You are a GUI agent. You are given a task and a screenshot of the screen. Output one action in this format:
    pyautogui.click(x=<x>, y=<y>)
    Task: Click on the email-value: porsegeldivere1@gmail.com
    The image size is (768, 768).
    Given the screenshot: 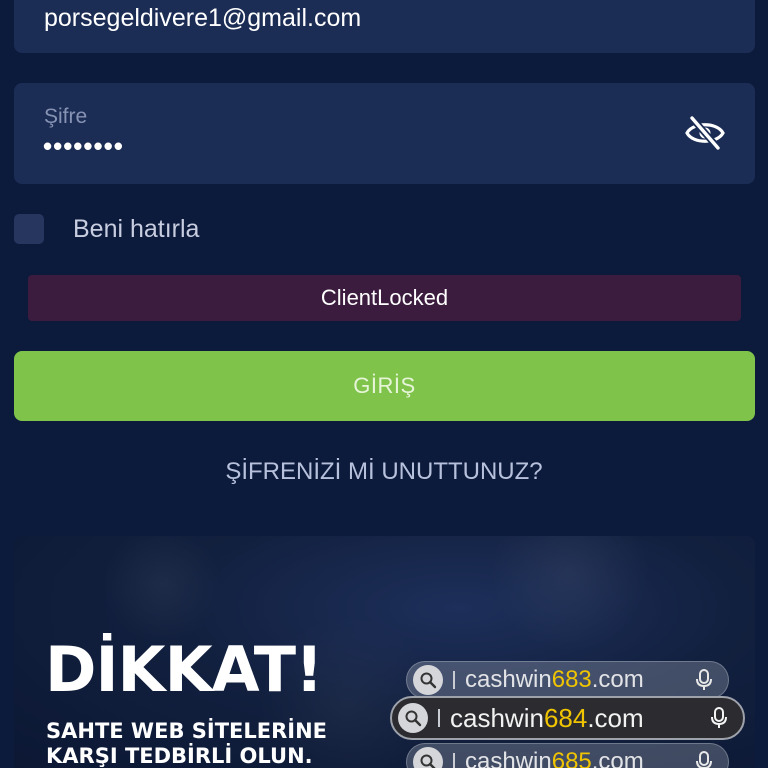 What is the action you would take?
    pyautogui.click(x=203, y=18)
    